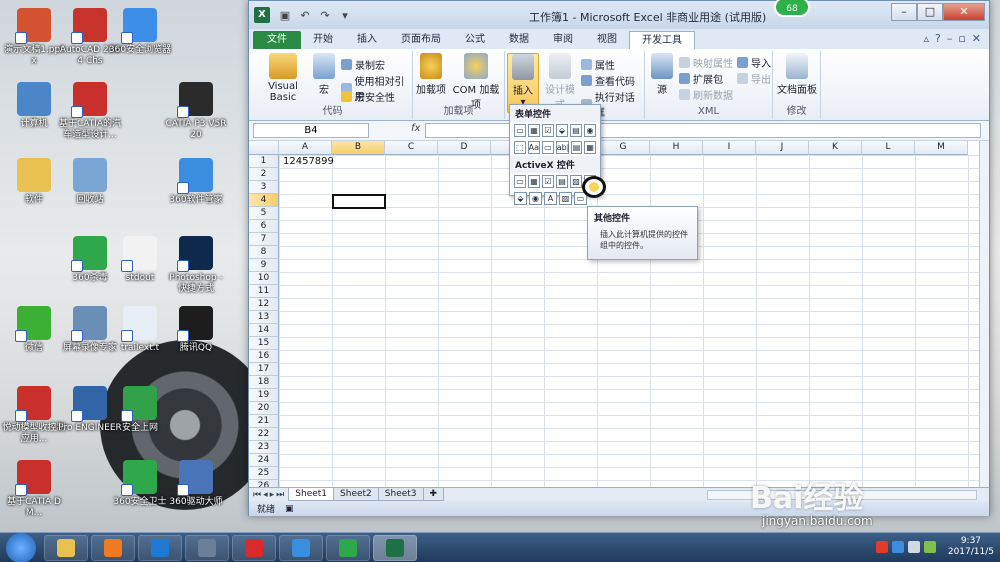 The width and height of the screenshot is (1000, 562). What do you see at coordinates (950, 38) in the screenshot?
I see `window-minimize-icon: –` at bounding box center [950, 38].